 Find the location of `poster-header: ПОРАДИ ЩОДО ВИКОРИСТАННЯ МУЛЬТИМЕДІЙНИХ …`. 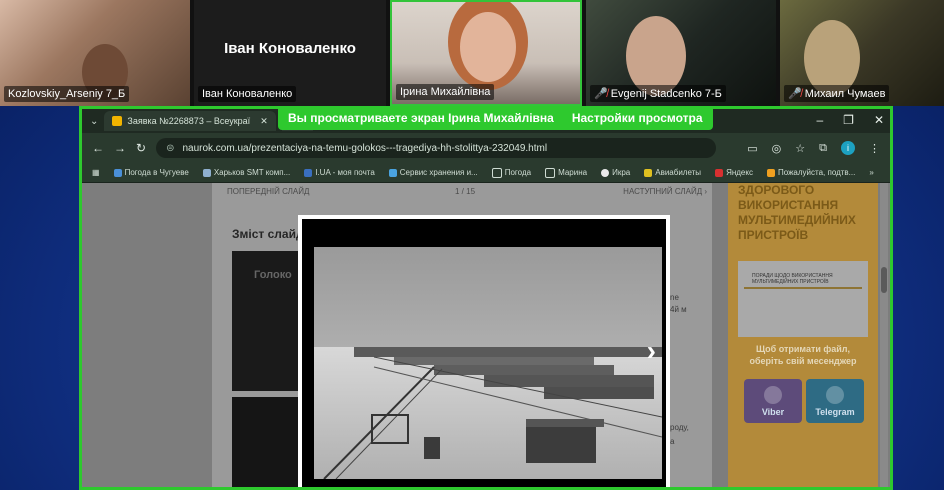

poster-header: ПОРАДИ ЩОДО ВИКОРИСТАННЯ МУЛЬТИМЕДІЙНИХ … is located at coordinates (792, 279).